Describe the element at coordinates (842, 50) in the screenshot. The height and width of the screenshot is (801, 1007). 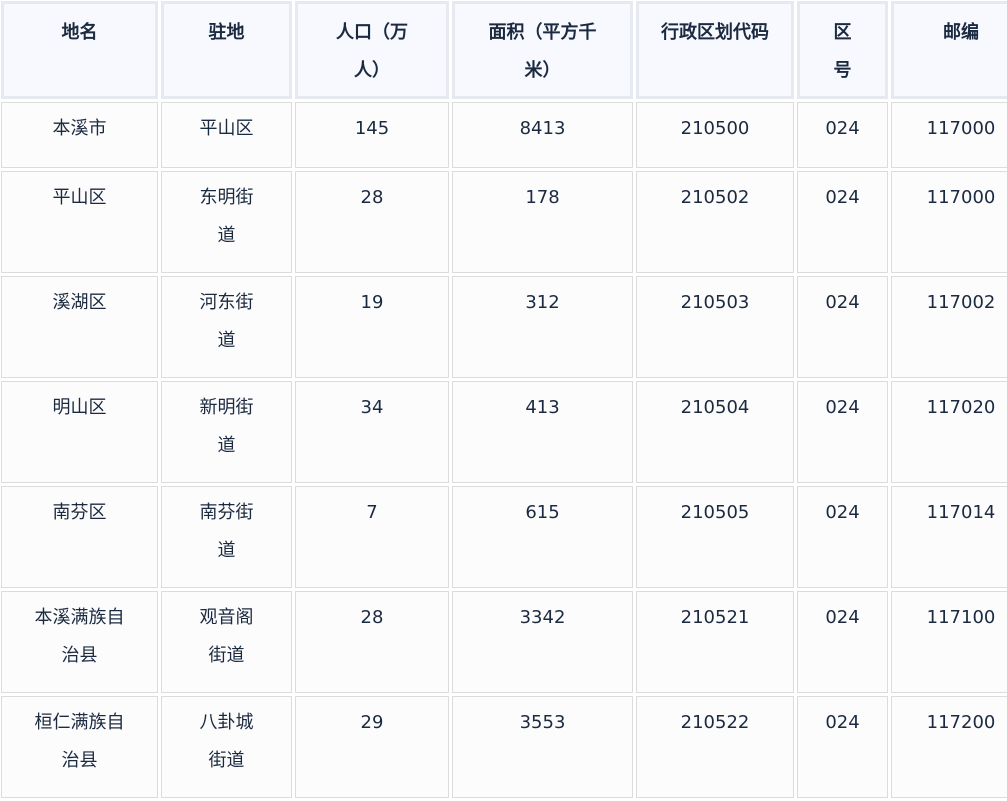
I see `header-area-code: 区号` at that location.